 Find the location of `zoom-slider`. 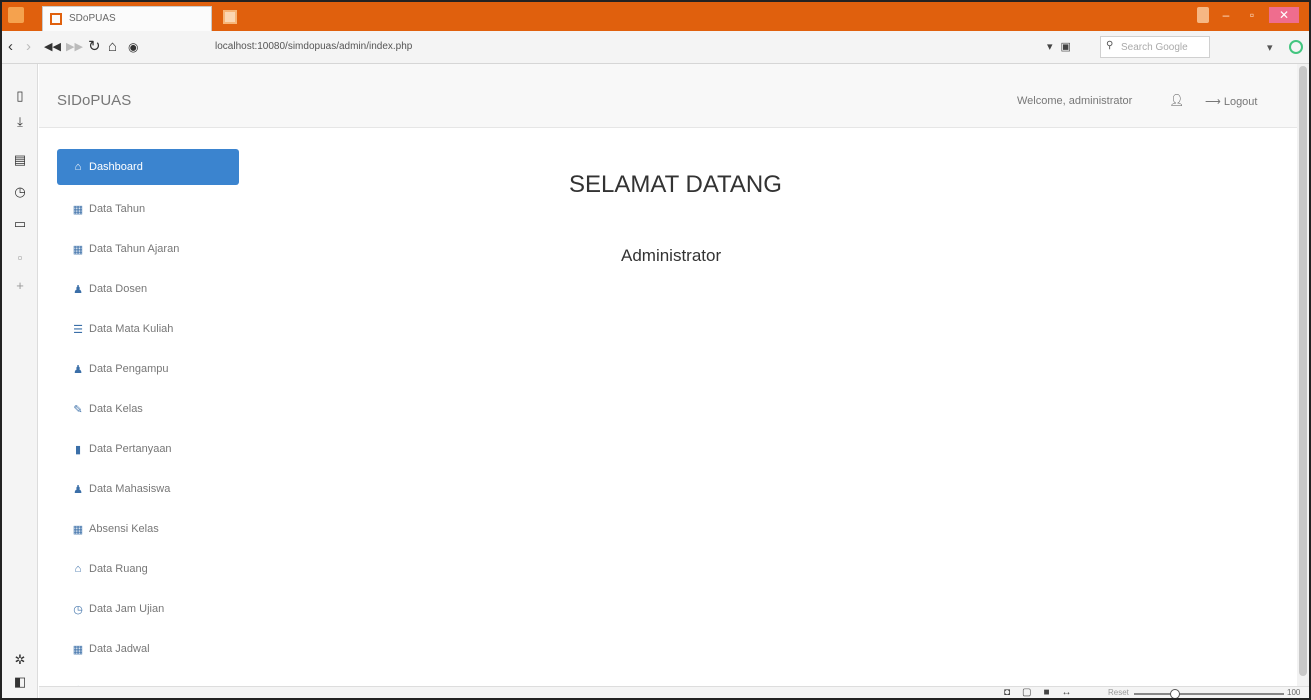

zoom-slider is located at coordinates (1209, 694).